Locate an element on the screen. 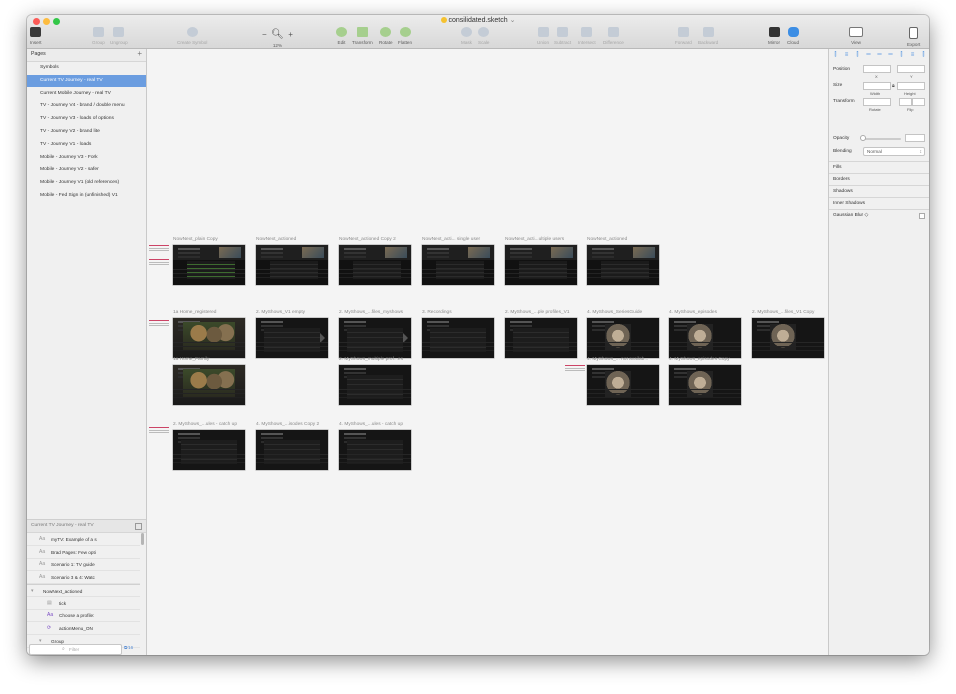 The image size is (956, 694). layer-row: ▾ NowNext_actioned is located at coordinates (83, 590).